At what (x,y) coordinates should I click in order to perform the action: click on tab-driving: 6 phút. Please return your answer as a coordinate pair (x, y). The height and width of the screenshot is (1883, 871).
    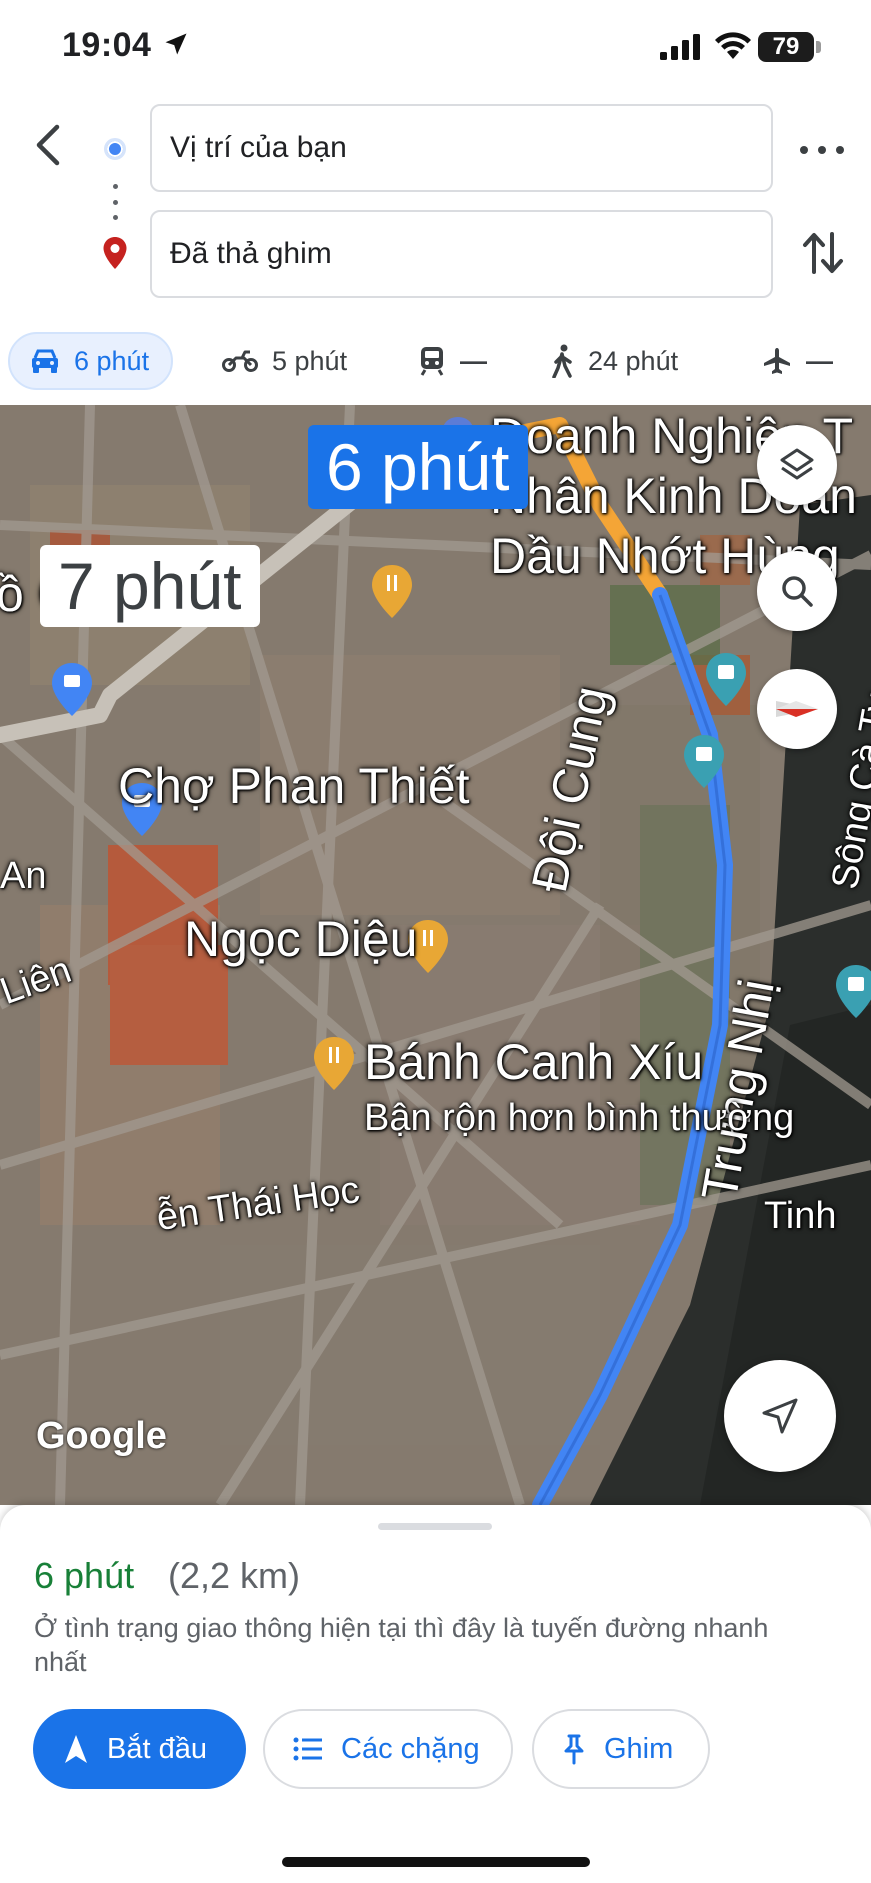
    Looking at the image, I should click on (91, 361).